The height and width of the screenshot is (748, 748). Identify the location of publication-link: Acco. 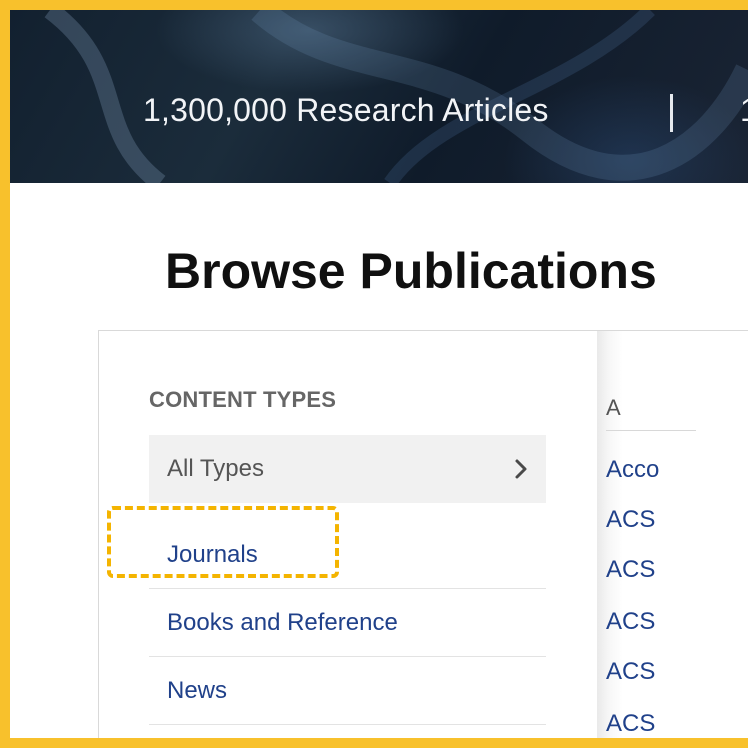
(632, 470).